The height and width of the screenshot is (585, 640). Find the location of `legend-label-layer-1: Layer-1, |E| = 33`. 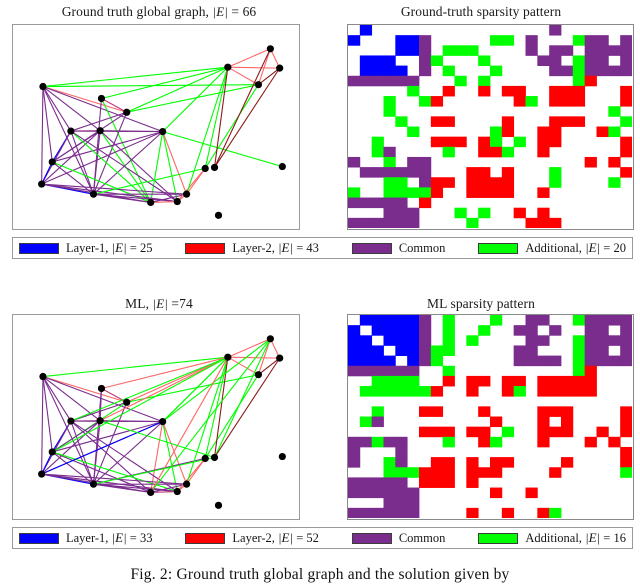

legend-label-layer-1: Layer-1, |E| = 33 is located at coordinates (109, 537).